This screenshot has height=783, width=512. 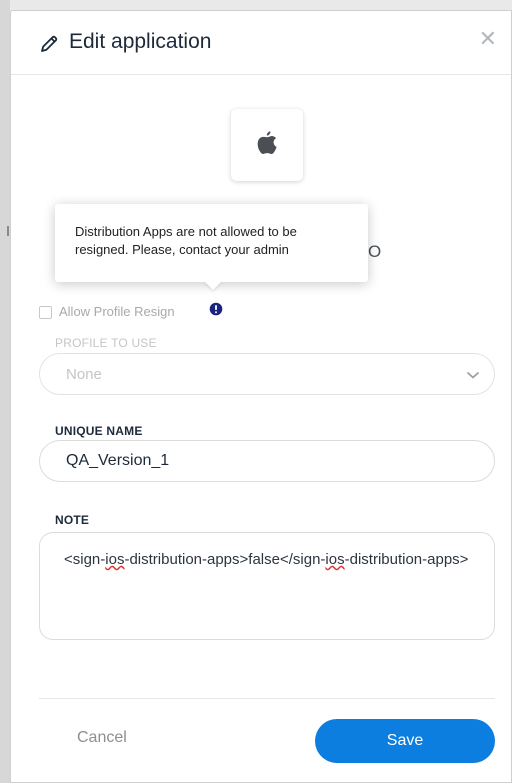 I want to click on profile-to-use-label: PROFILE TO USE, so click(x=106, y=343).